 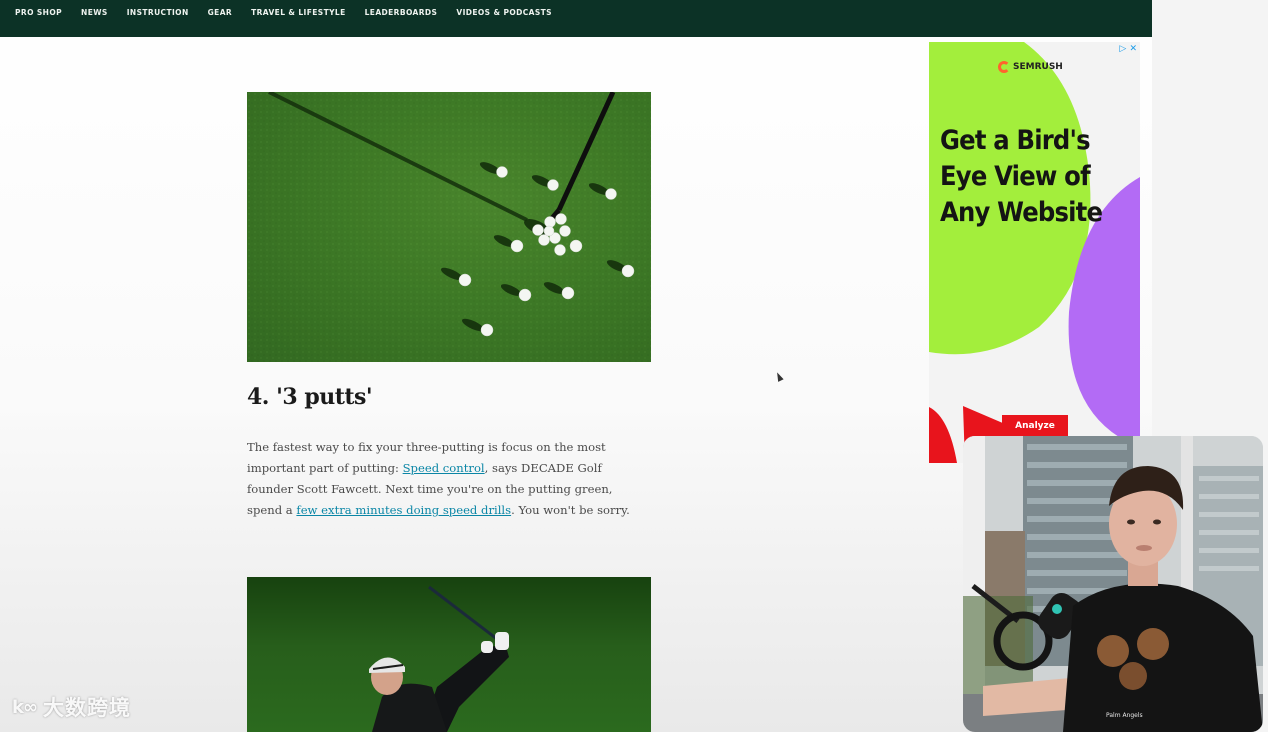 I want to click on putting-green-photo, so click(x=449, y=227).